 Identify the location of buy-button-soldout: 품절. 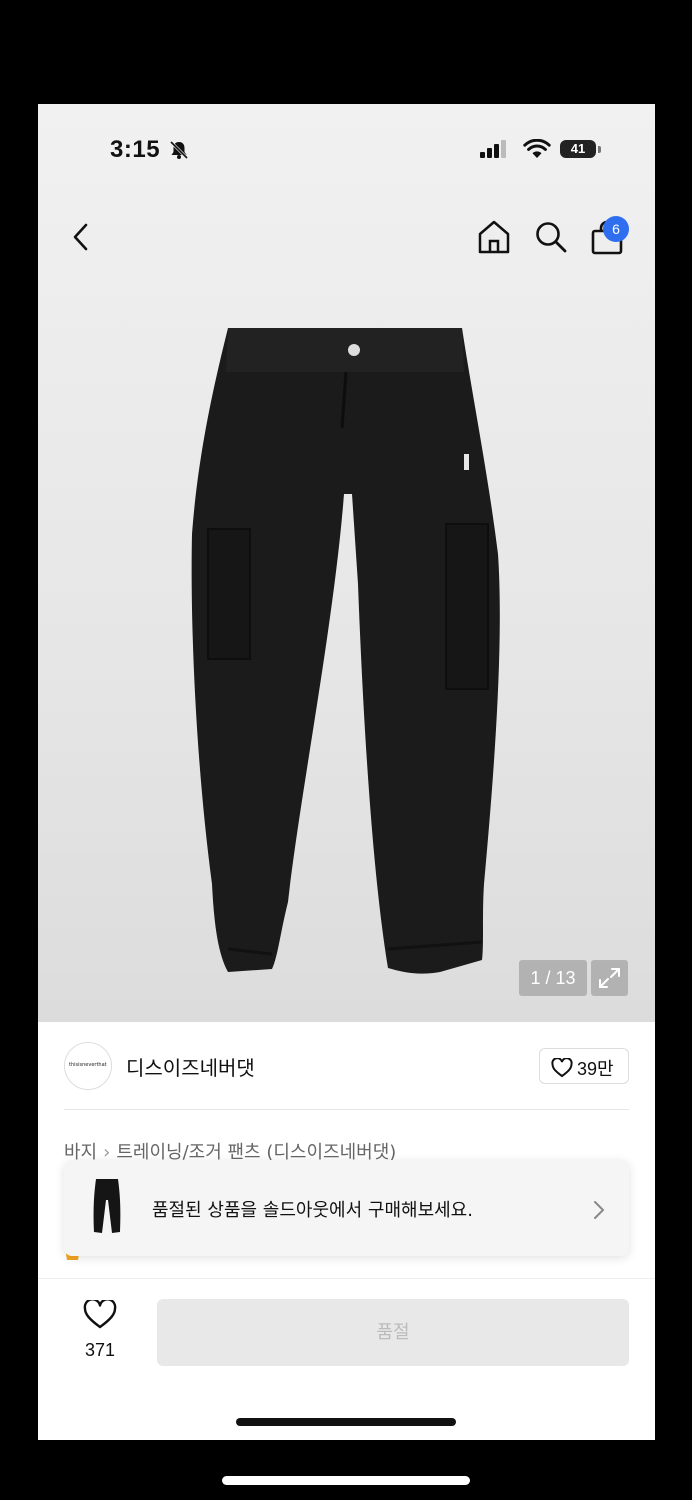
(393, 1332).